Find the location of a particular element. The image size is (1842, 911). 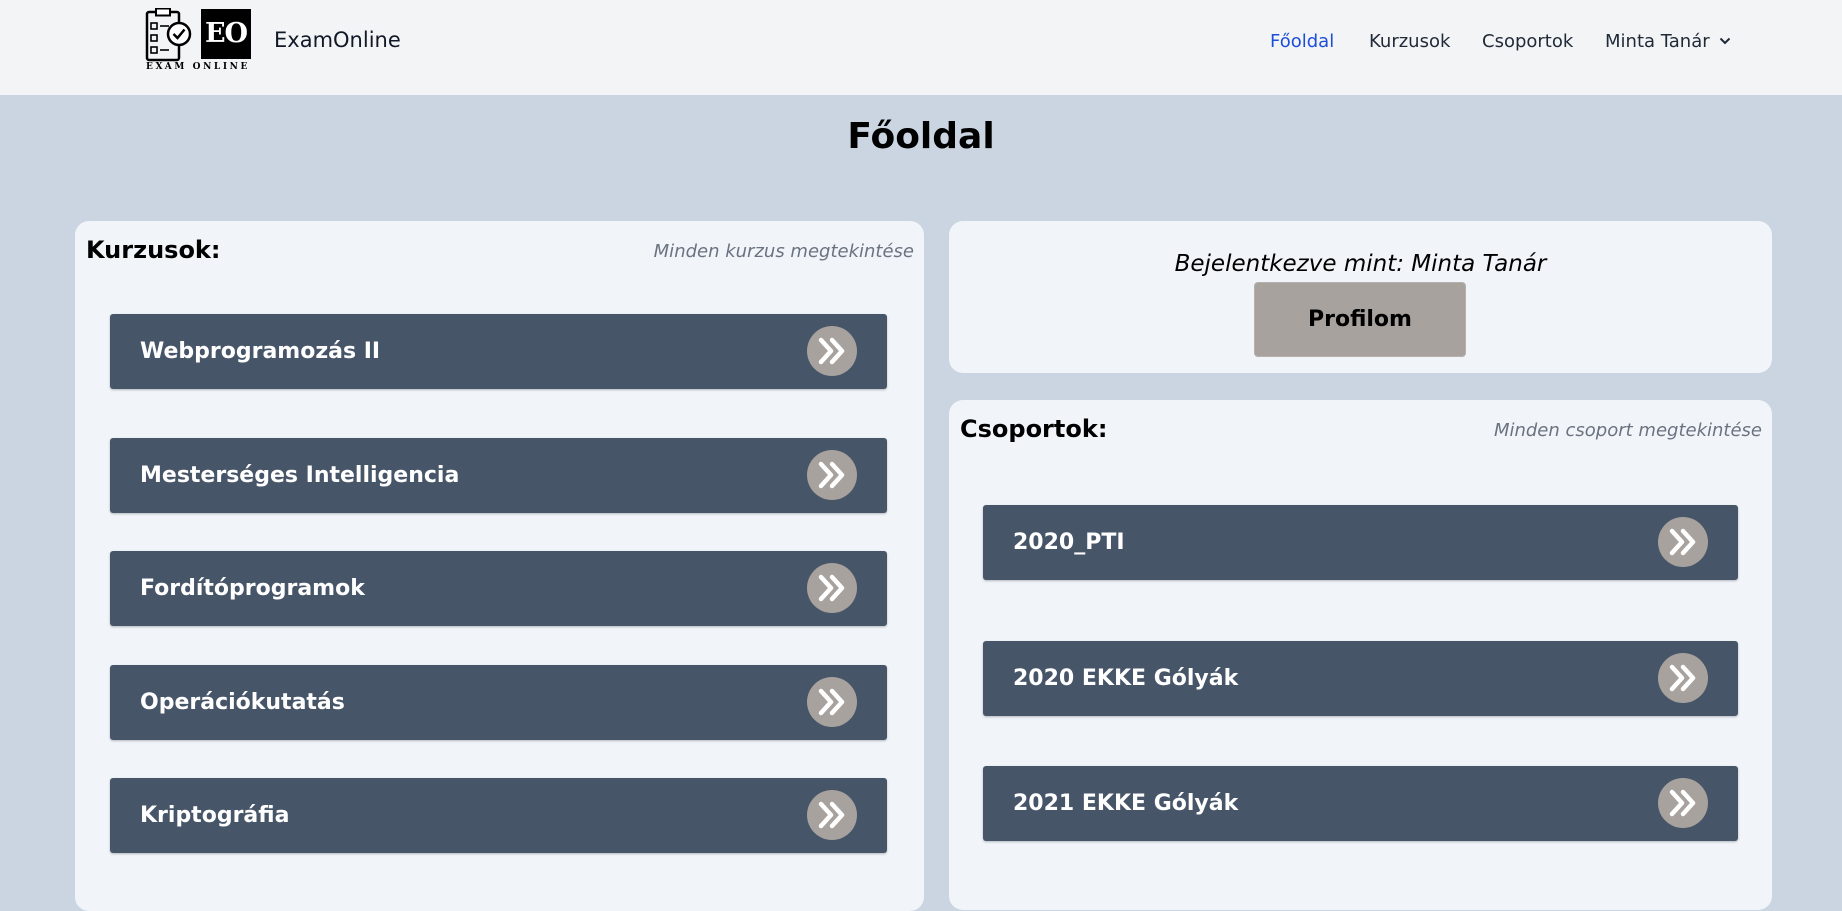

nav-link-label: Csoportok is located at coordinates (1528, 41).